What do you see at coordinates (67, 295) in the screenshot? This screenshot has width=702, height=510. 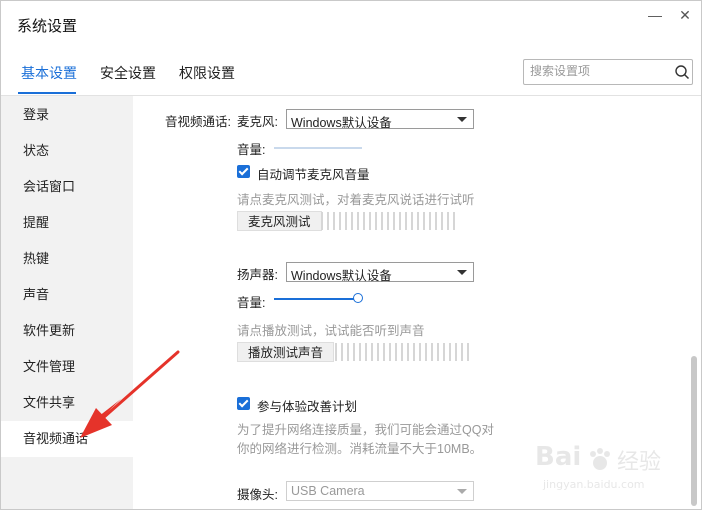 I see `sidebar-item-sound: 声音` at bounding box center [67, 295].